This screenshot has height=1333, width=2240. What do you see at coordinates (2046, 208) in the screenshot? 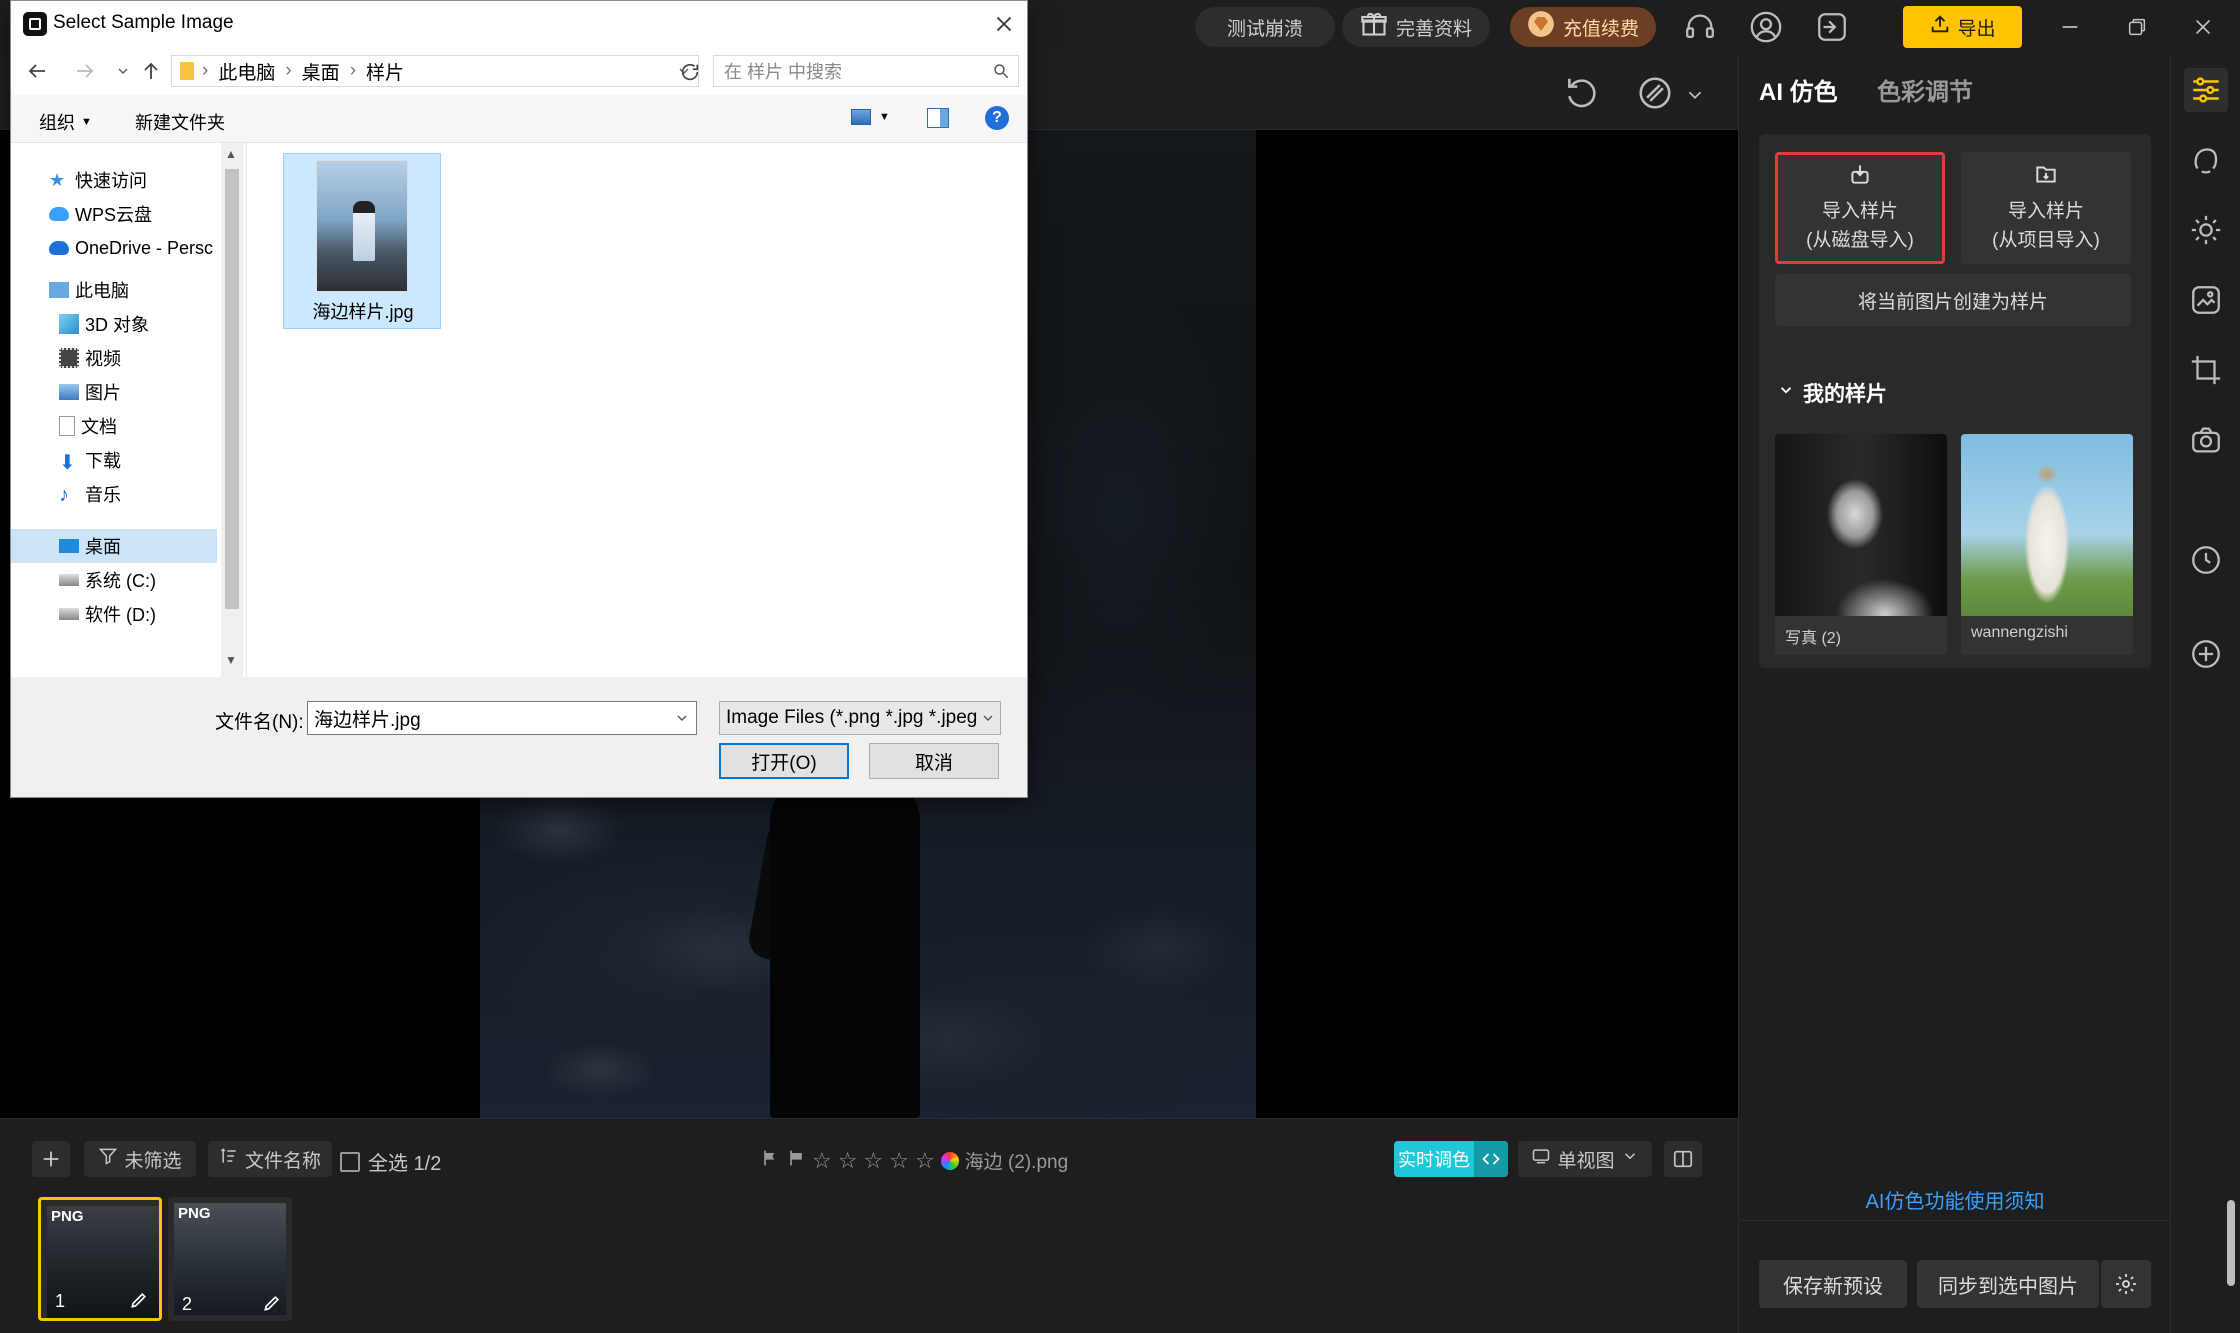
I see `import-from-project-button: 导入样片 (从项目导入)` at bounding box center [2046, 208].